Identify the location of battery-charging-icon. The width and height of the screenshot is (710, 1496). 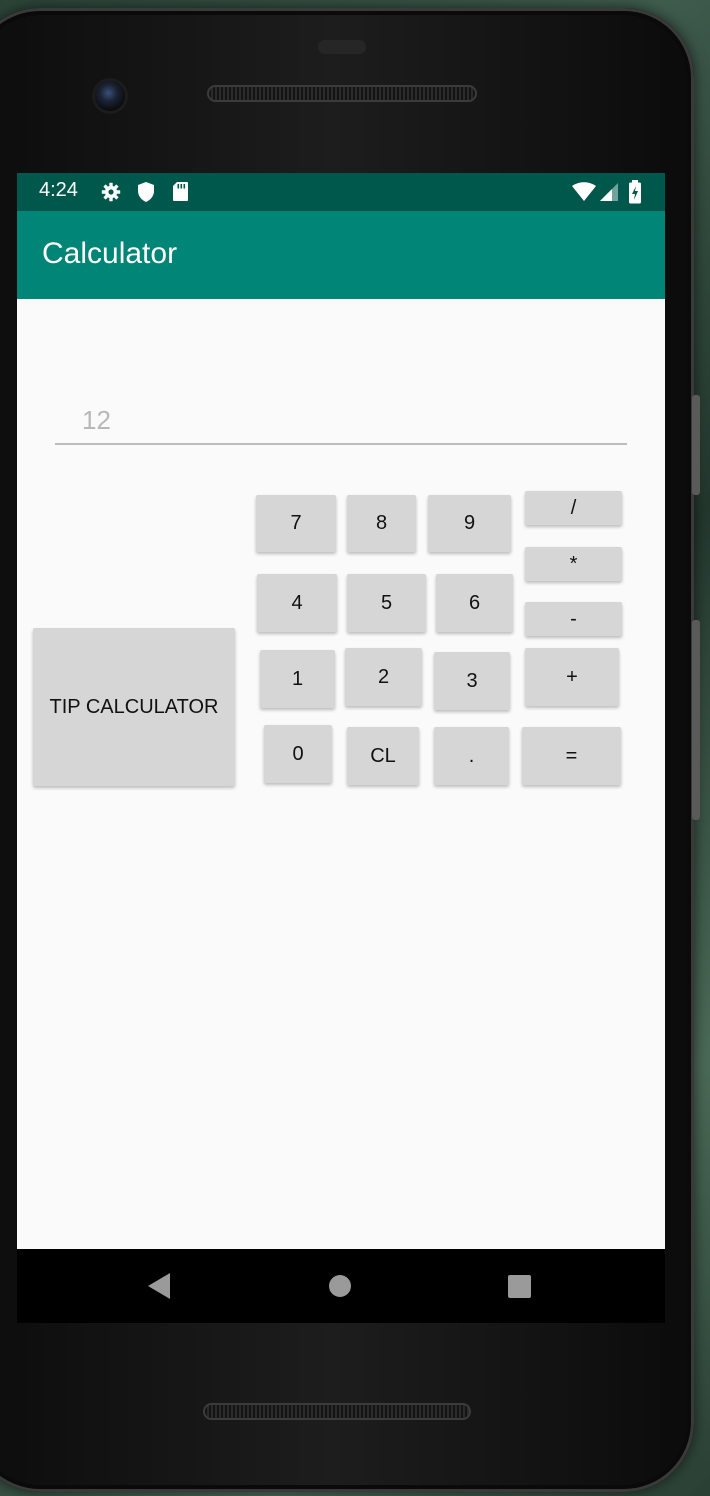
(635, 192).